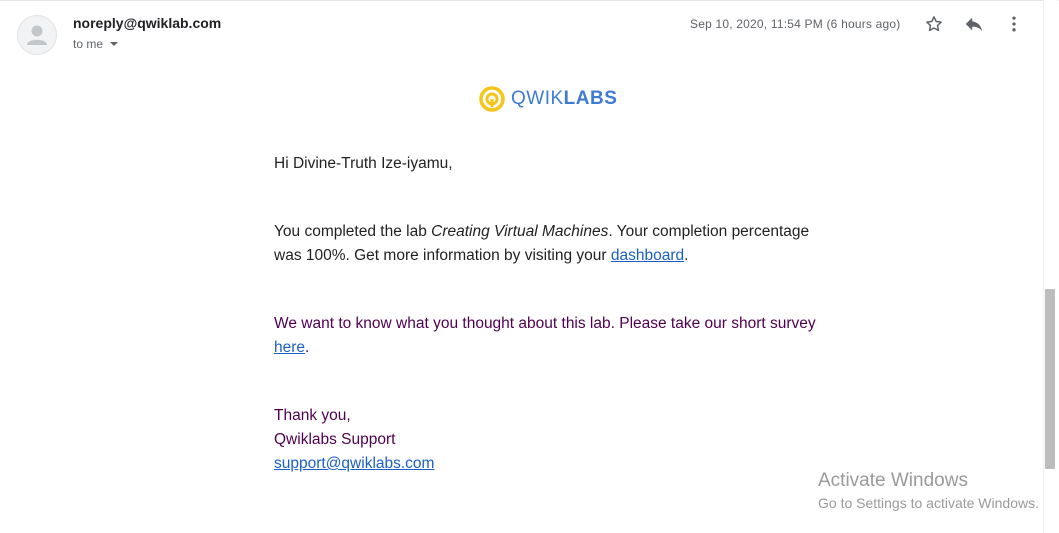 The image size is (1059, 533). I want to click on recipient-details: to me, so click(96, 44).